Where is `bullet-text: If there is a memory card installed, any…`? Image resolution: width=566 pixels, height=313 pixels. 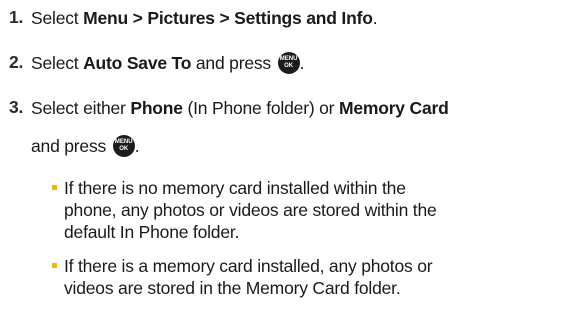
bullet-text: If there is a memory card installed, any… is located at coordinates (248, 266).